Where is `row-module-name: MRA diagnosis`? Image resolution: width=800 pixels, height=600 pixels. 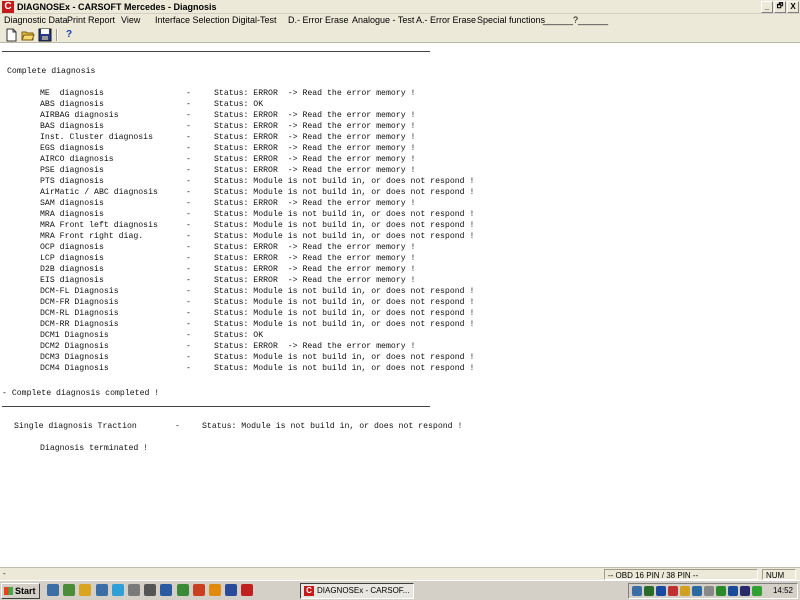 row-module-name: MRA diagnosis is located at coordinates (72, 214).